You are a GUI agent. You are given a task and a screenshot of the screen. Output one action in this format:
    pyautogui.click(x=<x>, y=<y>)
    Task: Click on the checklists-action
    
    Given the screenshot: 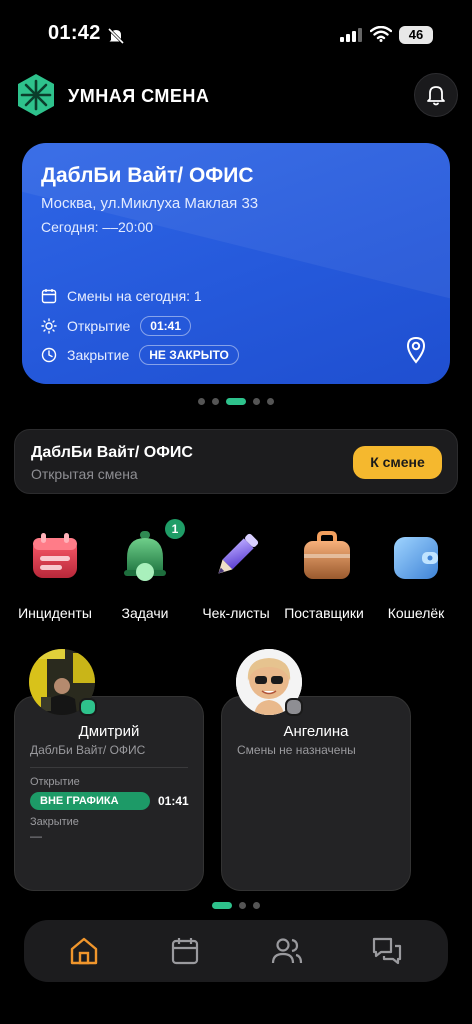 What is the action you would take?
    pyautogui.click(x=236, y=558)
    